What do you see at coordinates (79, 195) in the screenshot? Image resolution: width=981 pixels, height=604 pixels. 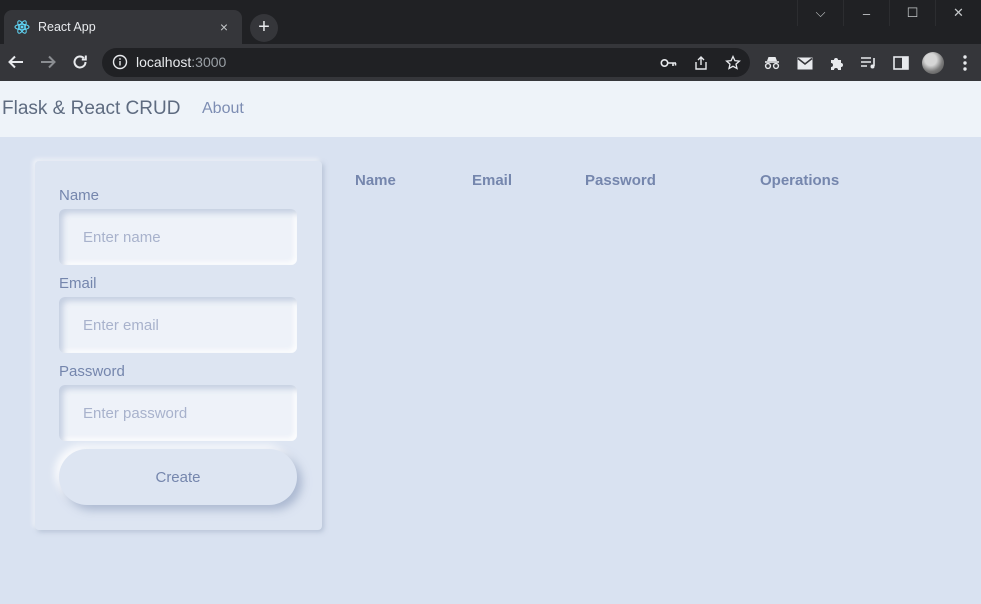 I see `name-label: Name` at bounding box center [79, 195].